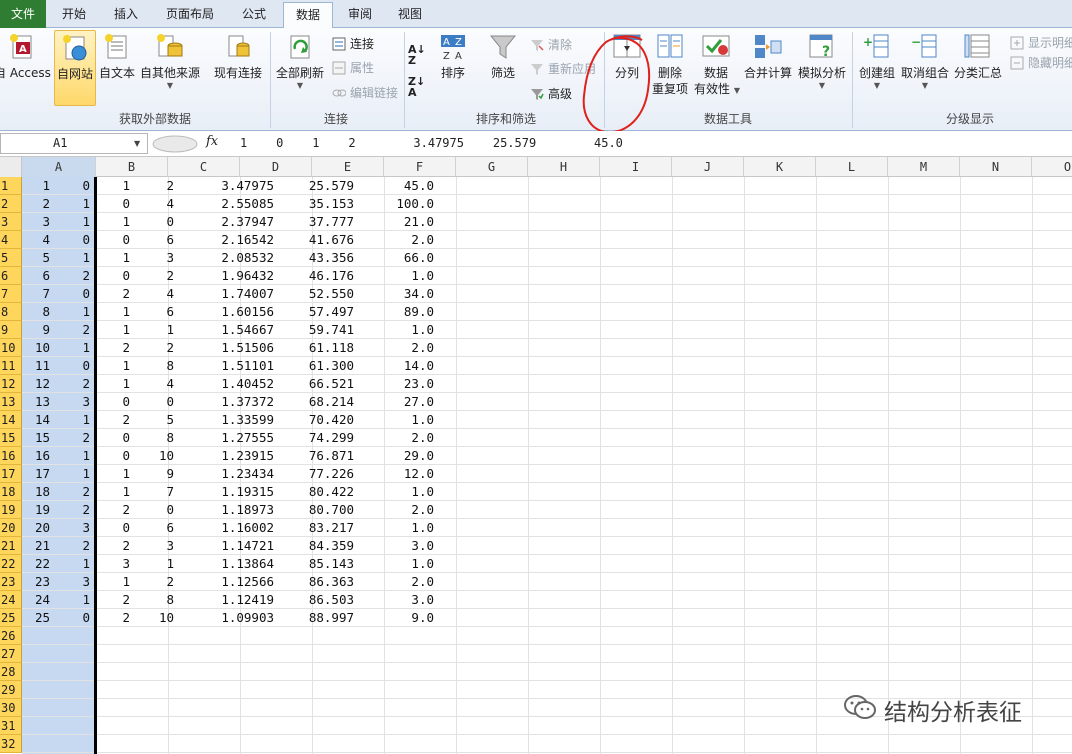  What do you see at coordinates (225, 186) in the screenshot?
I see `cell-value: 3.47975` at bounding box center [225, 186].